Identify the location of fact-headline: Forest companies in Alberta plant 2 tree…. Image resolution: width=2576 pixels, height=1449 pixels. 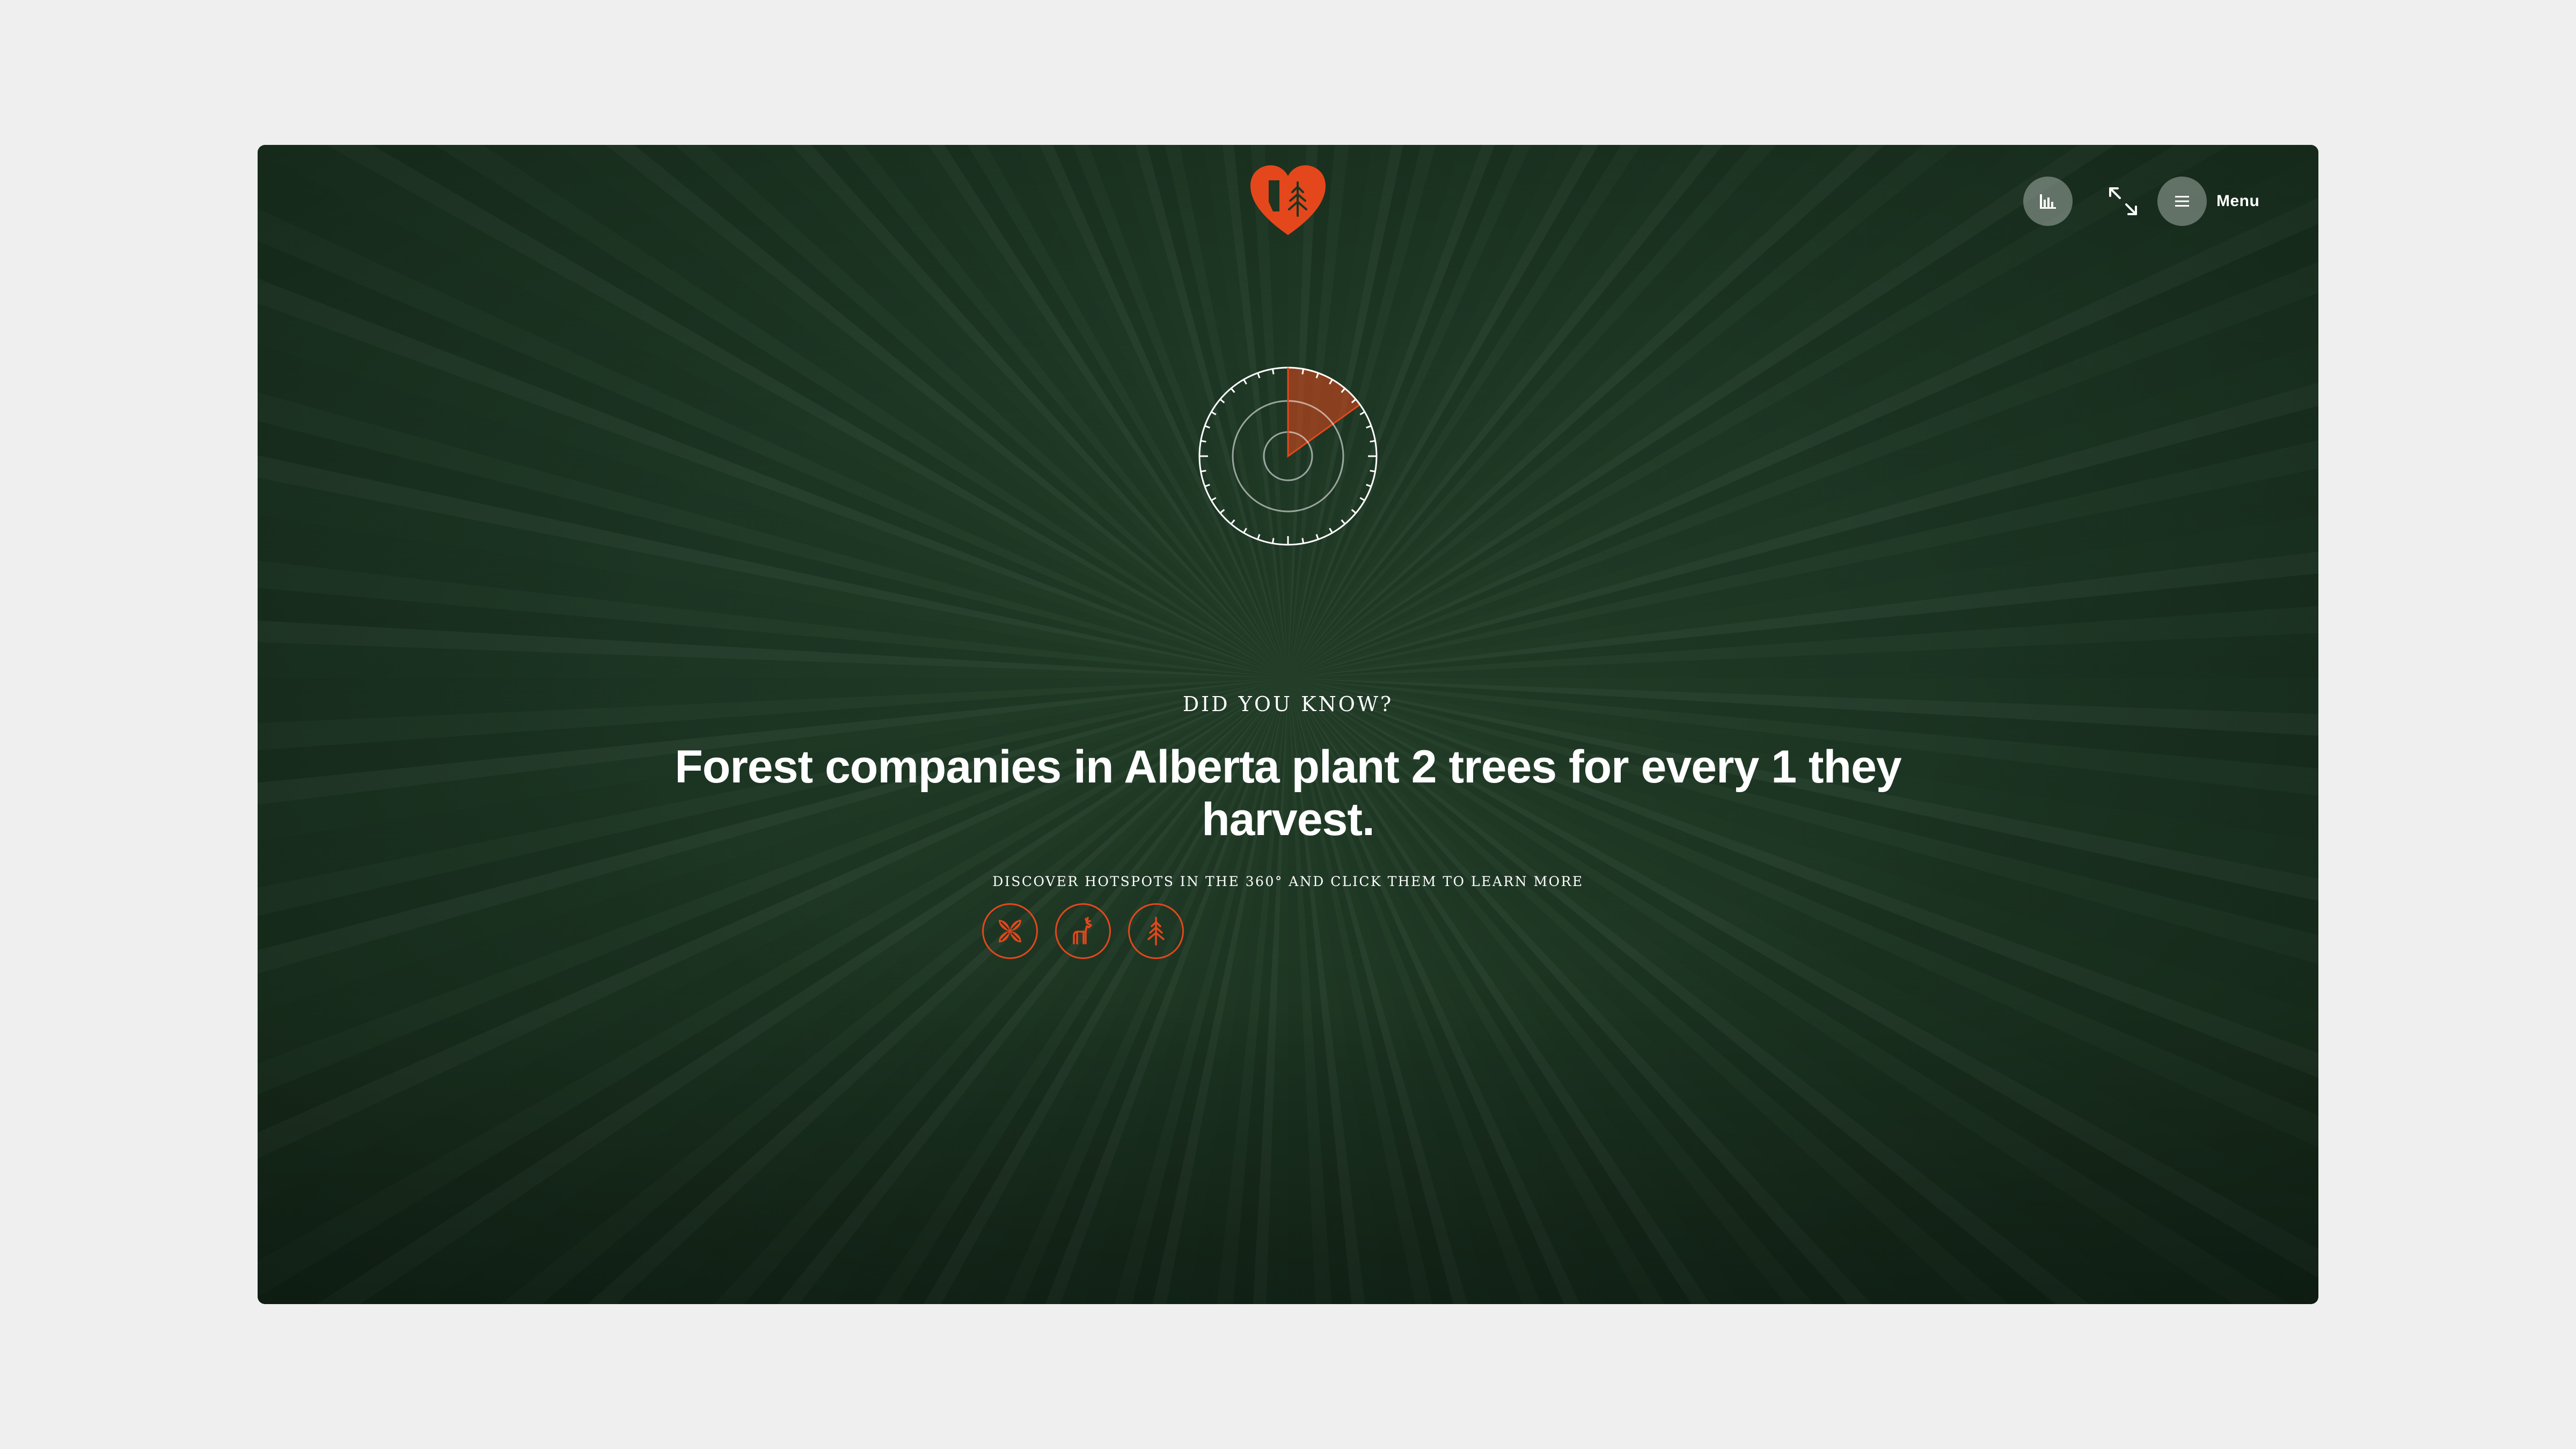
(1288, 793).